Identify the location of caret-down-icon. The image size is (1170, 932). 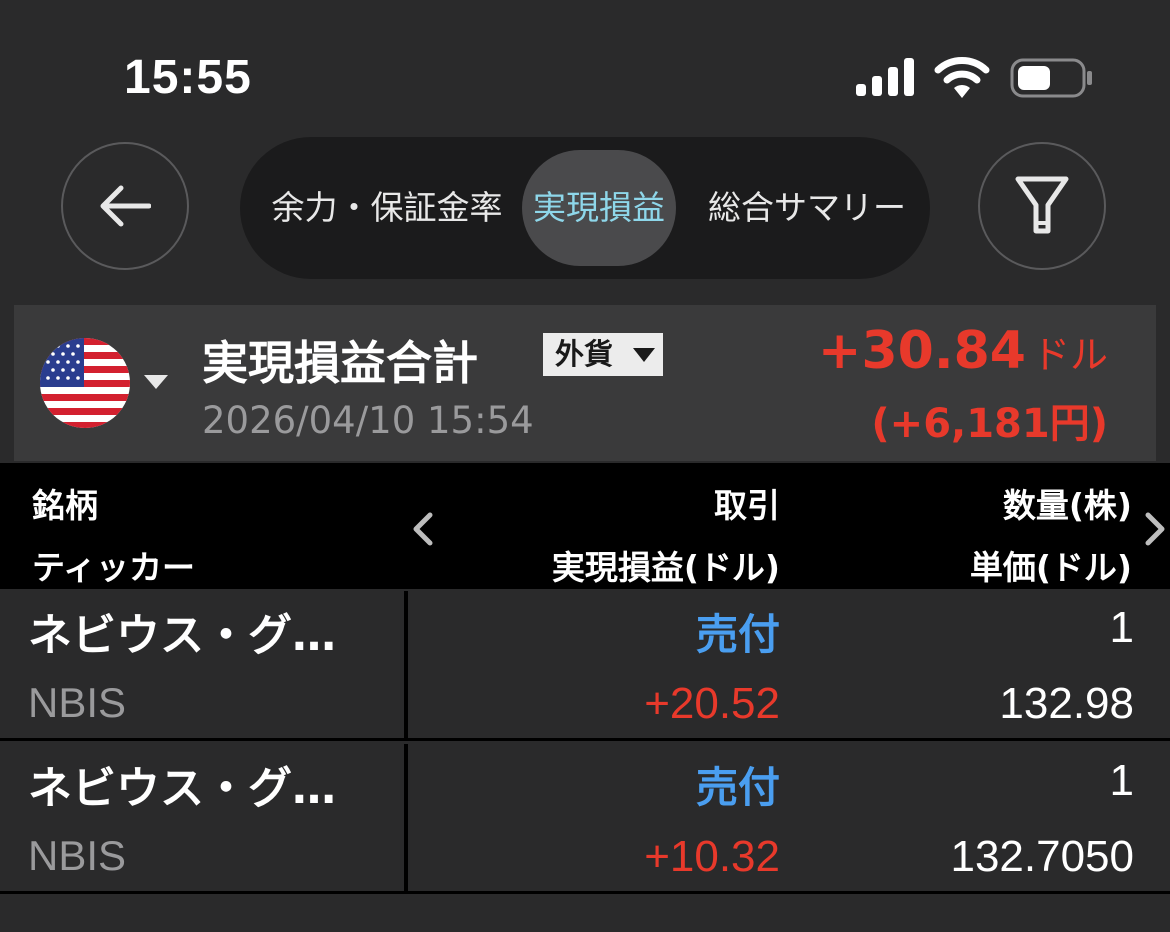
(644, 355).